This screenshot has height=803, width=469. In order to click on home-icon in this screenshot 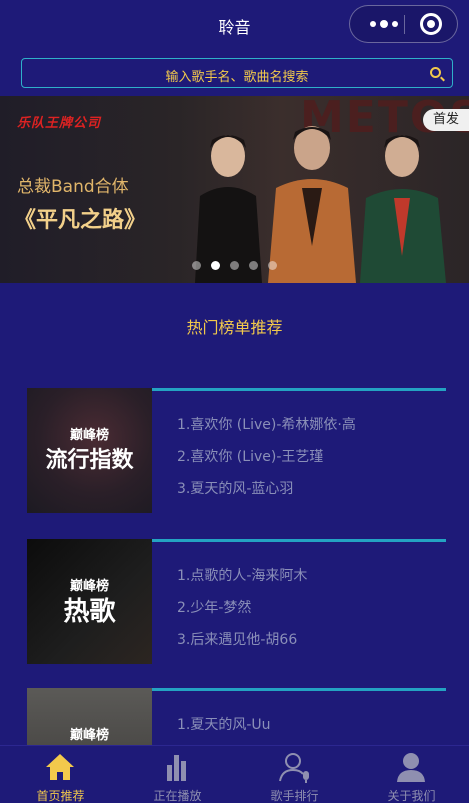, I will do `click(60, 767)`.